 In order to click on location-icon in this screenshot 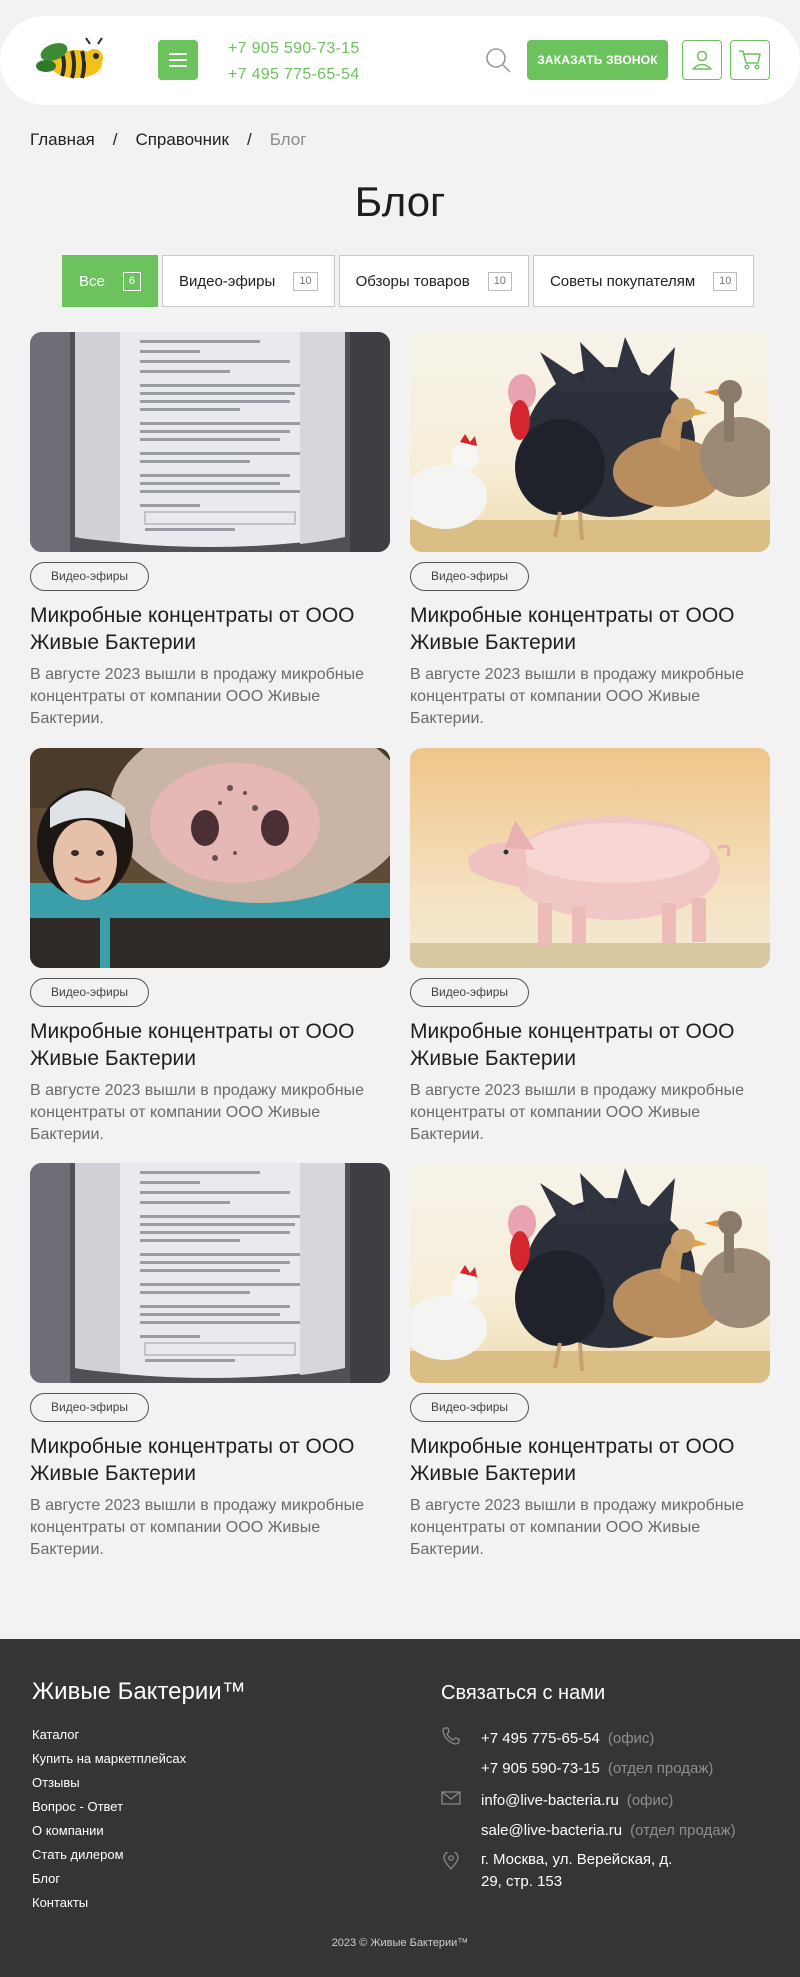, I will do `click(451, 1861)`.